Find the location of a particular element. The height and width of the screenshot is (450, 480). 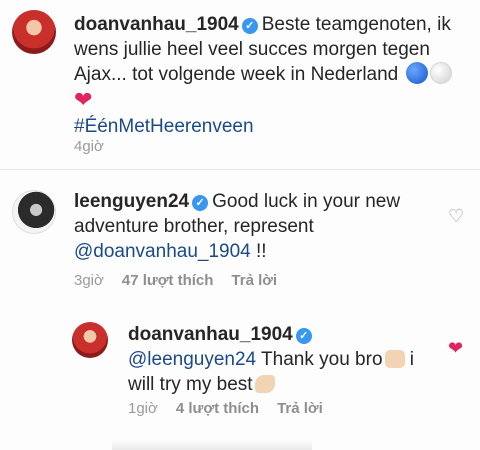

reply-line1: Thank you bro is located at coordinates (319, 359).